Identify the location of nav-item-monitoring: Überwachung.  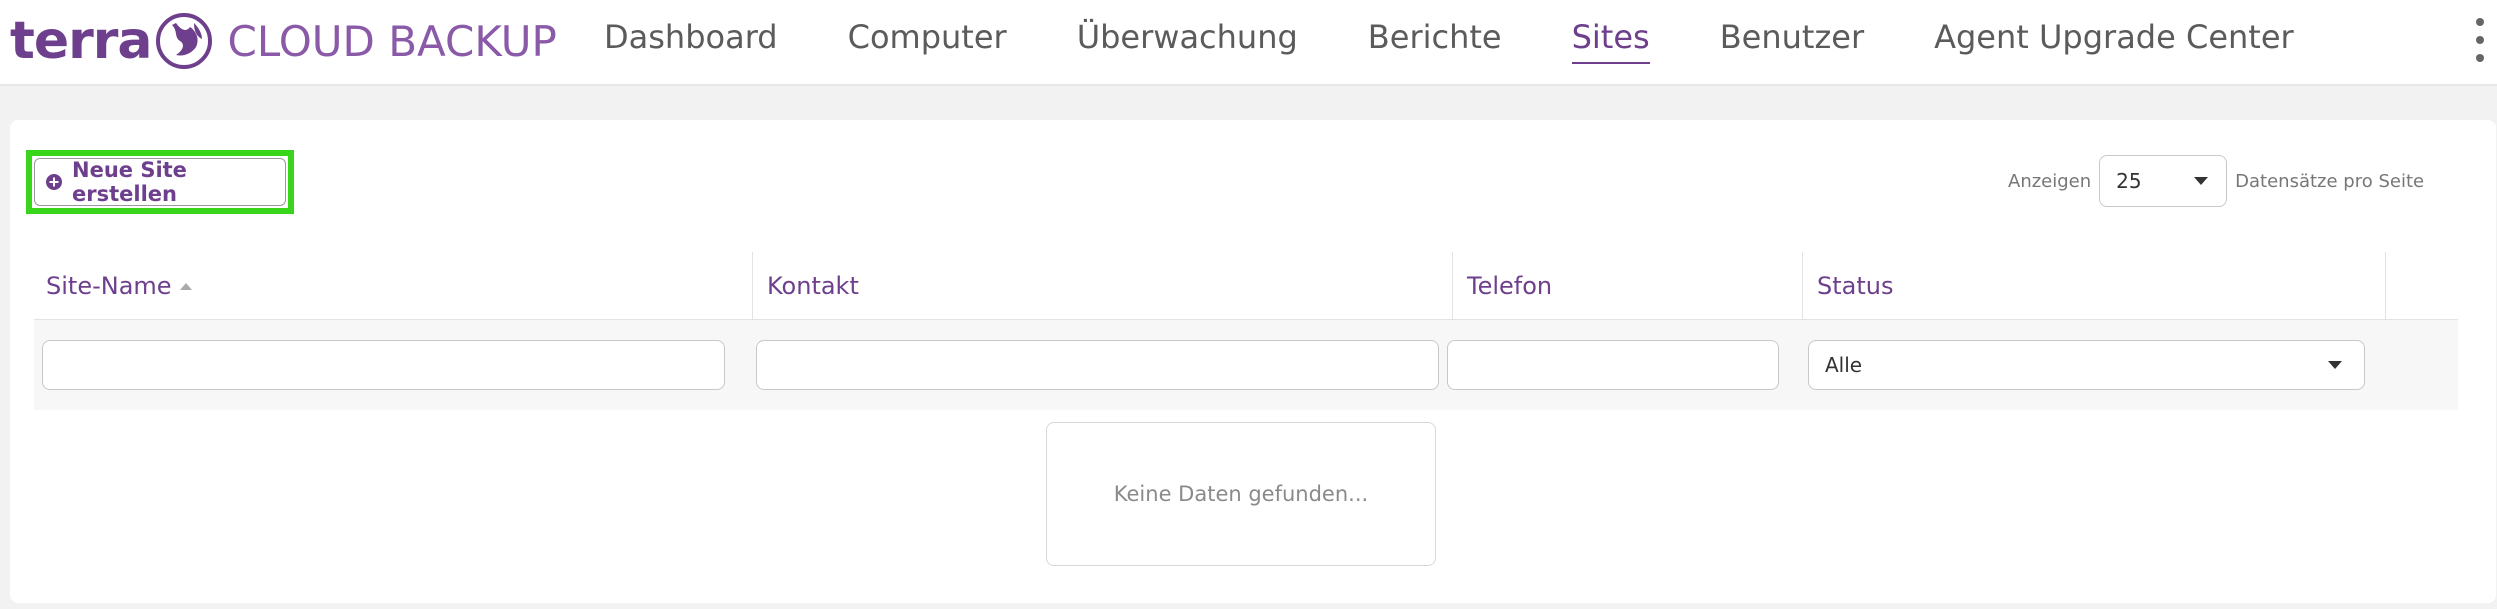
(1187, 39).